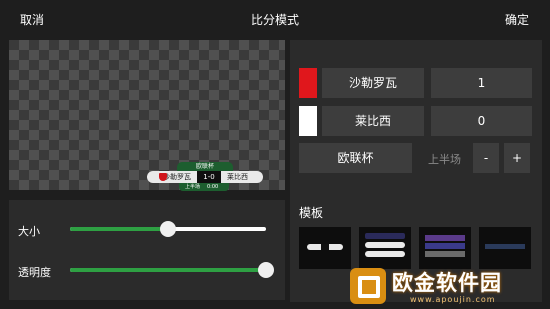  Describe the element at coordinates (481, 83) in the screenshot. I see `home-score-input: 1` at that location.